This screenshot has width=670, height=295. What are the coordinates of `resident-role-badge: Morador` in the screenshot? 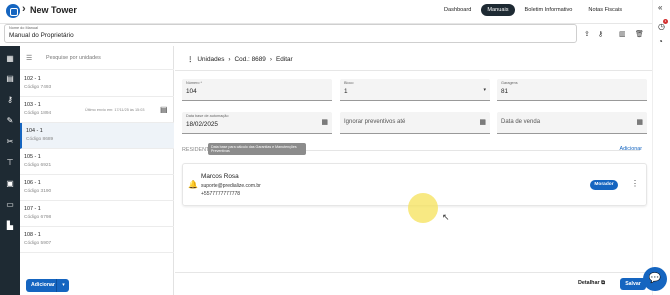 It's located at (604, 185).